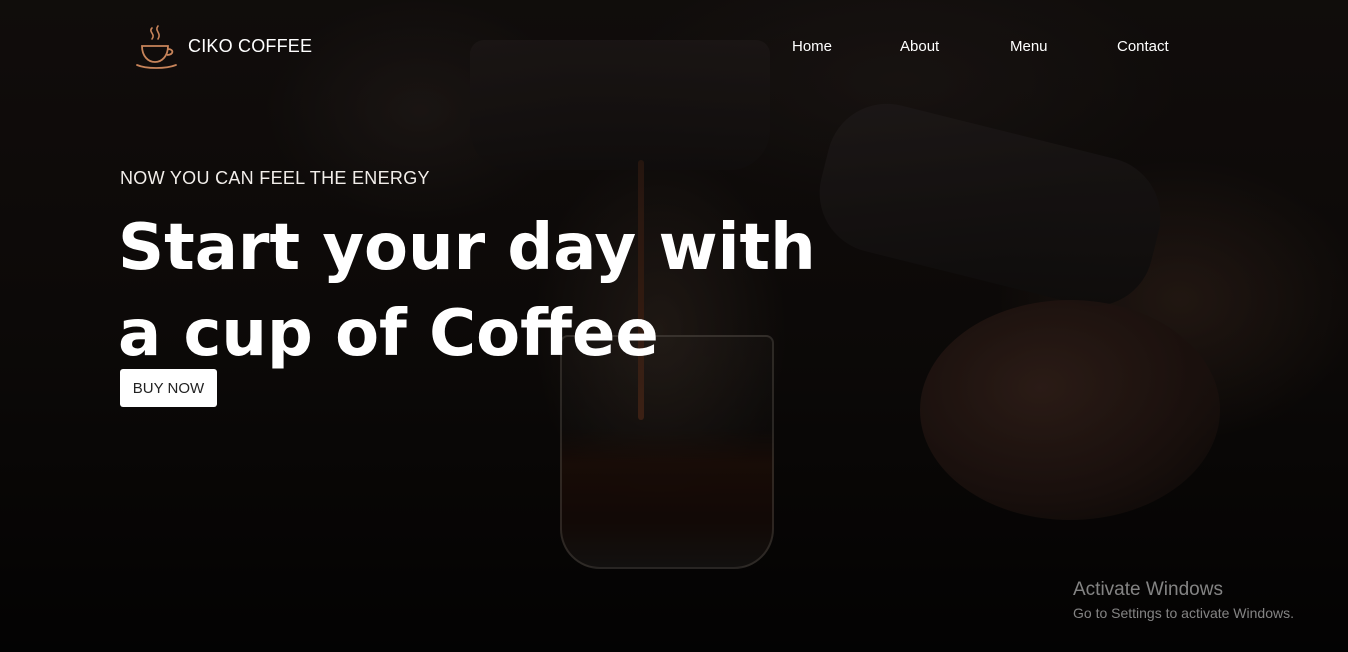  What do you see at coordinates (812, 46) in the screenshot?
I see `nav-link-home: Home` at bounding box center [812, 46].